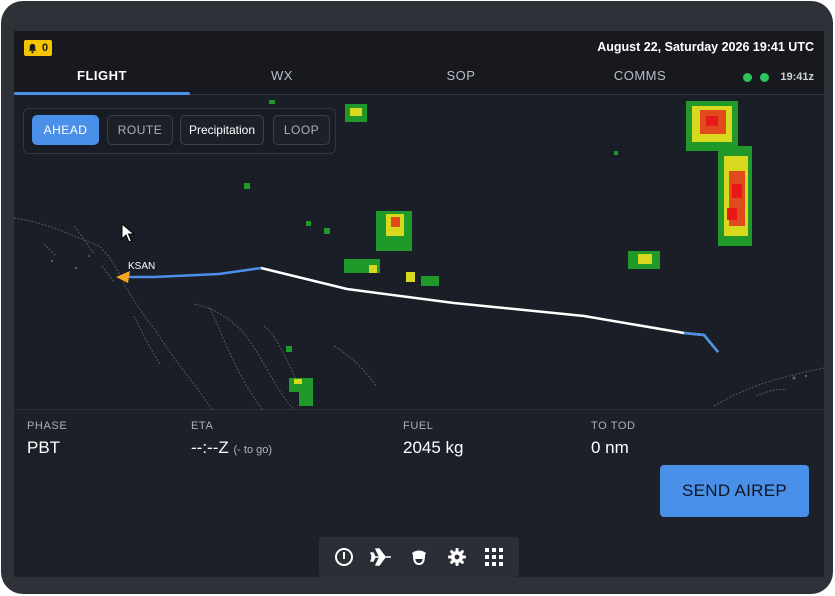 This screenshot has height=596, width=835. What do you see at coordinates (344, 557) in the screenshot?
I see `compass-icon` at bounding box center [344, 557].